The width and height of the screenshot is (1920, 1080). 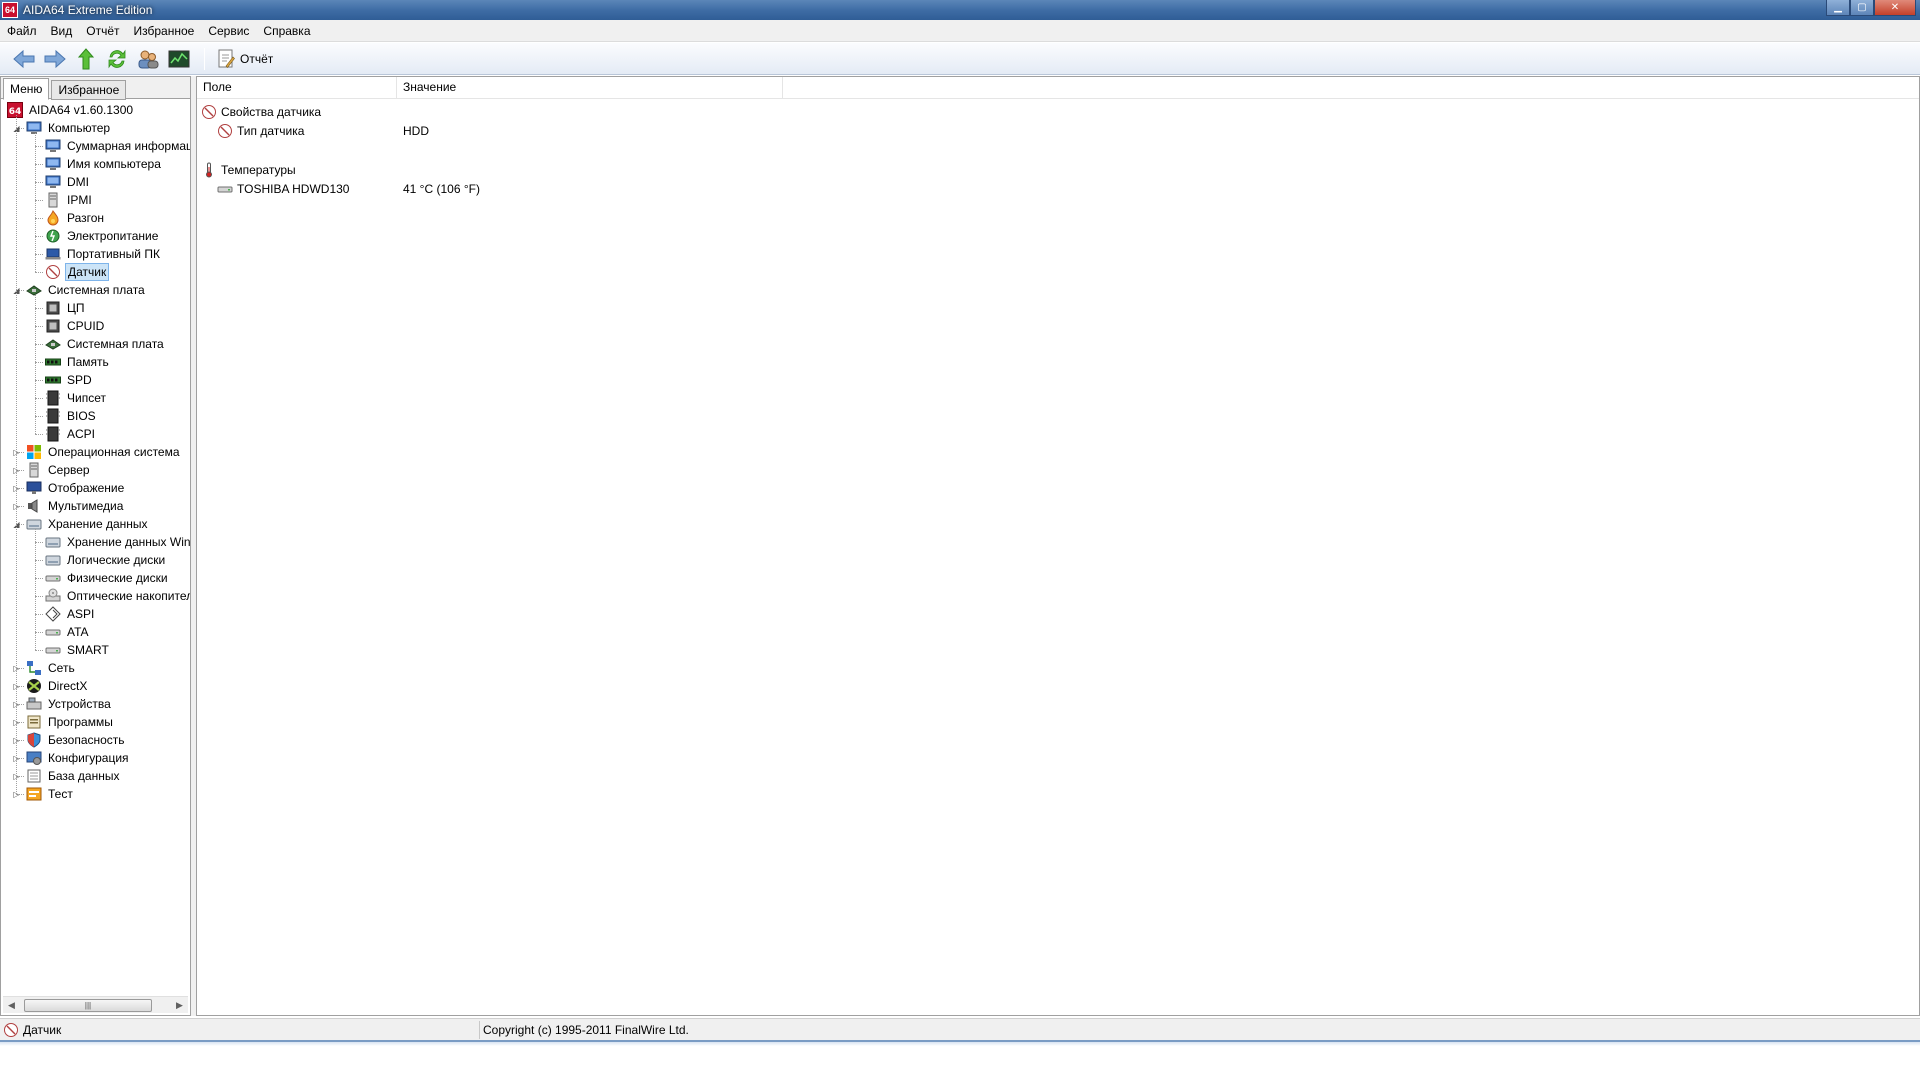 What do you see at coordinates (61, 668) in the screenshot?
I see `tree-item-label: Сеть` at bounding box center [61, 668].